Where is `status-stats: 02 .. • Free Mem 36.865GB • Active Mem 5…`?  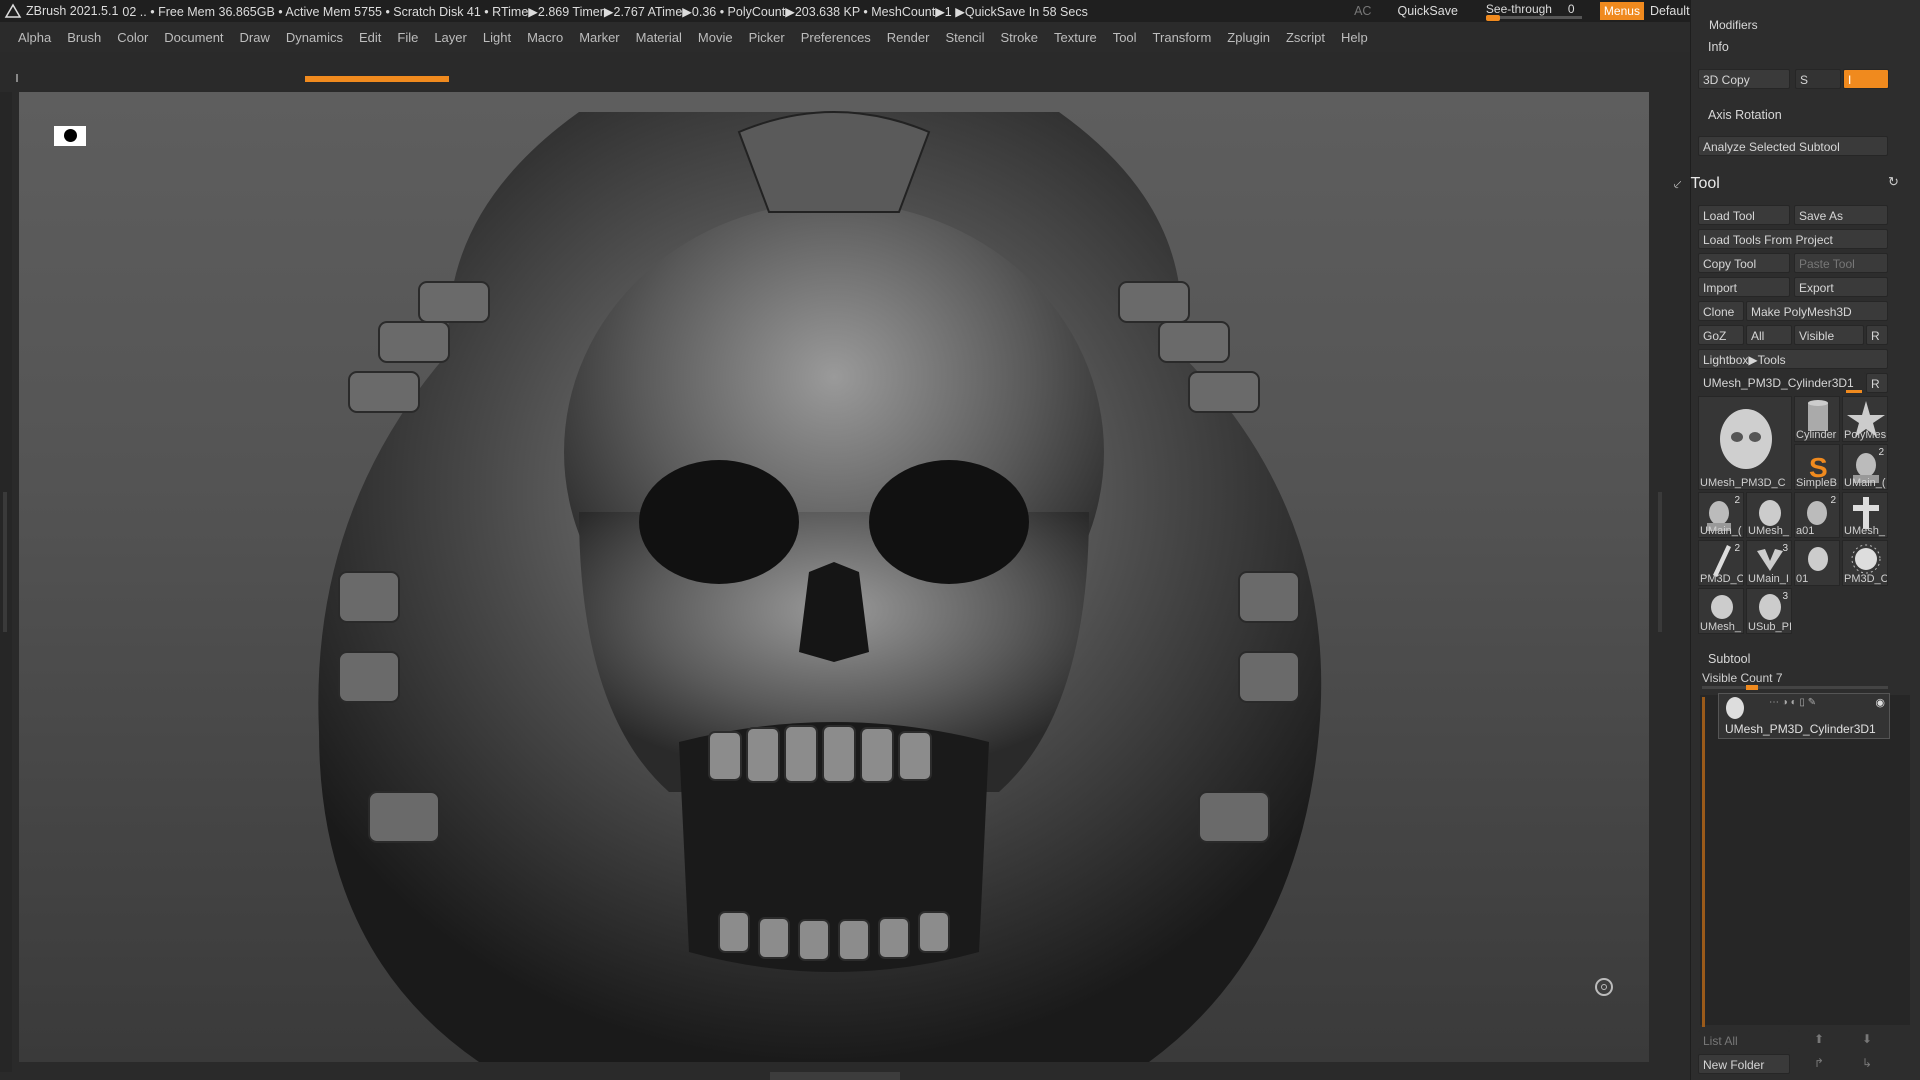 status-stats: 02 .. • Free Mem 36.865GB • Active Mem 5… is located at coordinates (605, 11).